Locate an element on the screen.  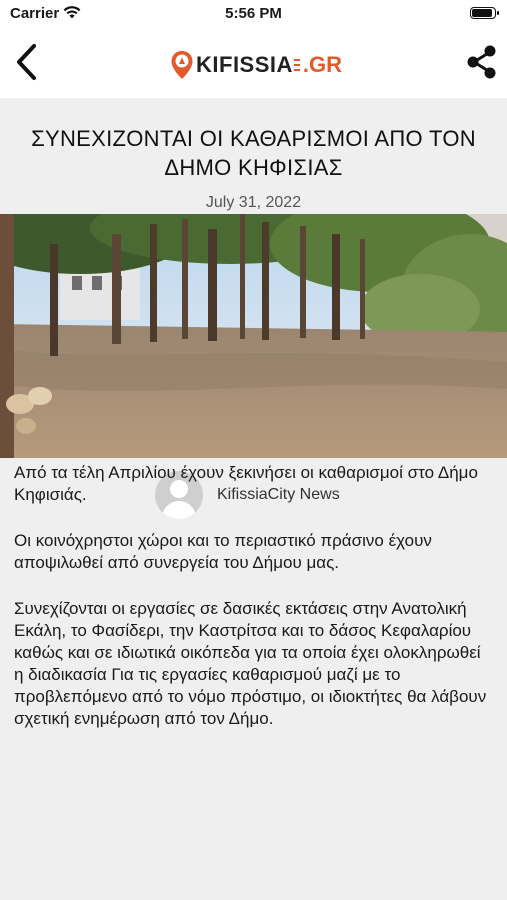
share-icon is located at coordinates (481, 62).